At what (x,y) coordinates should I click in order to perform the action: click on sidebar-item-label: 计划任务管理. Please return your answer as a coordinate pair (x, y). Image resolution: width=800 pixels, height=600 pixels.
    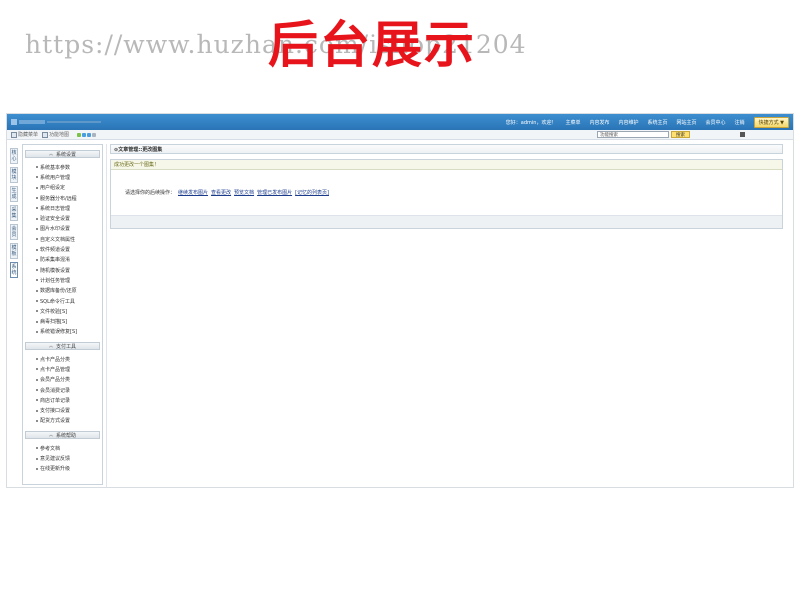
    Looking at the image, I should click on (55, 280).